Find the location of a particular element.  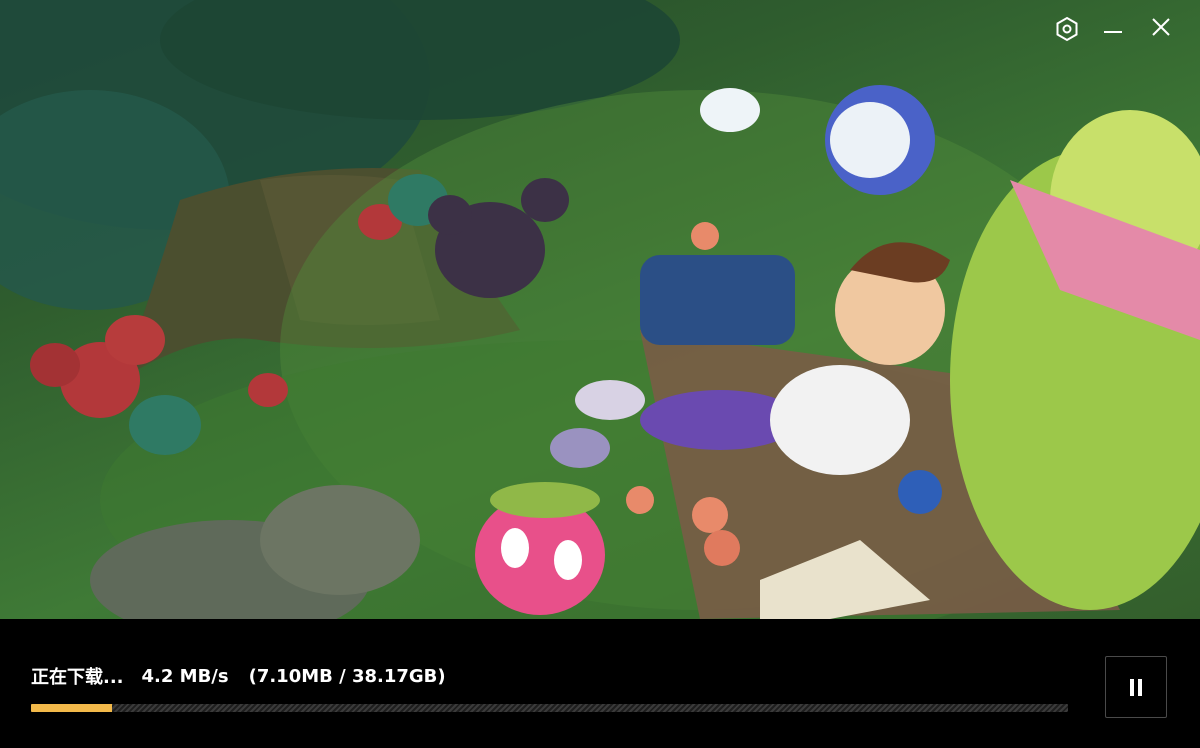

close-icon is located at coordinates (1161, 27).